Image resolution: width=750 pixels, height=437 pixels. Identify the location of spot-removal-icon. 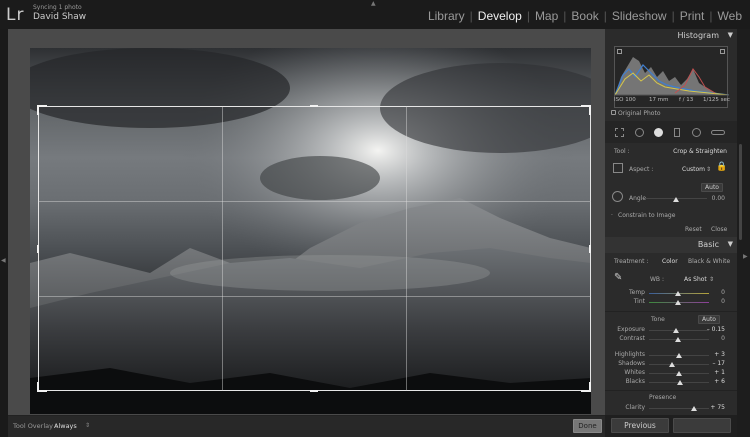
(639, 132).